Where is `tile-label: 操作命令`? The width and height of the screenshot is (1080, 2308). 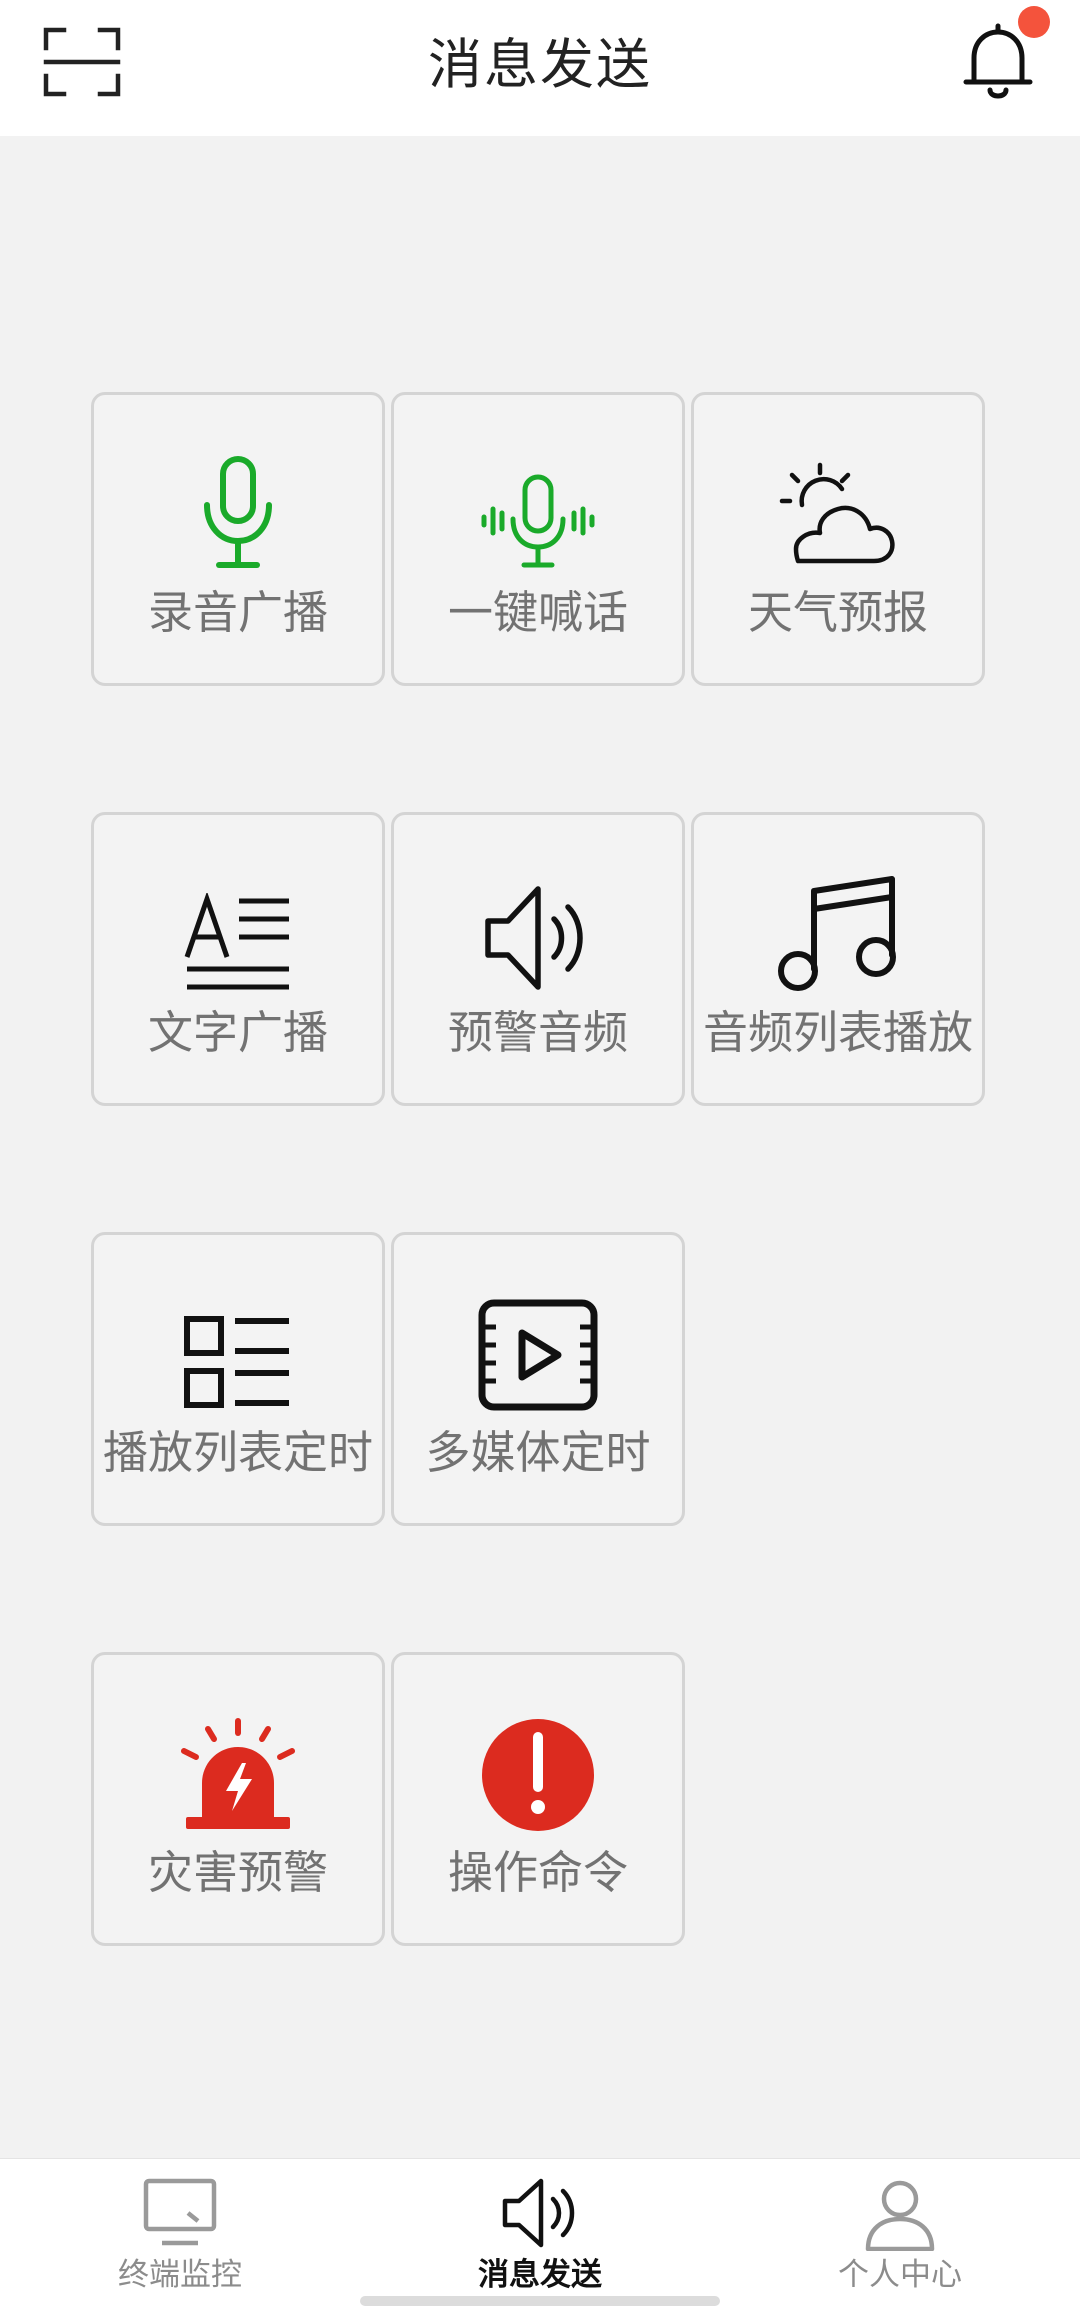 tile-label: 操作命令 is located at coordinates (537, 1872).